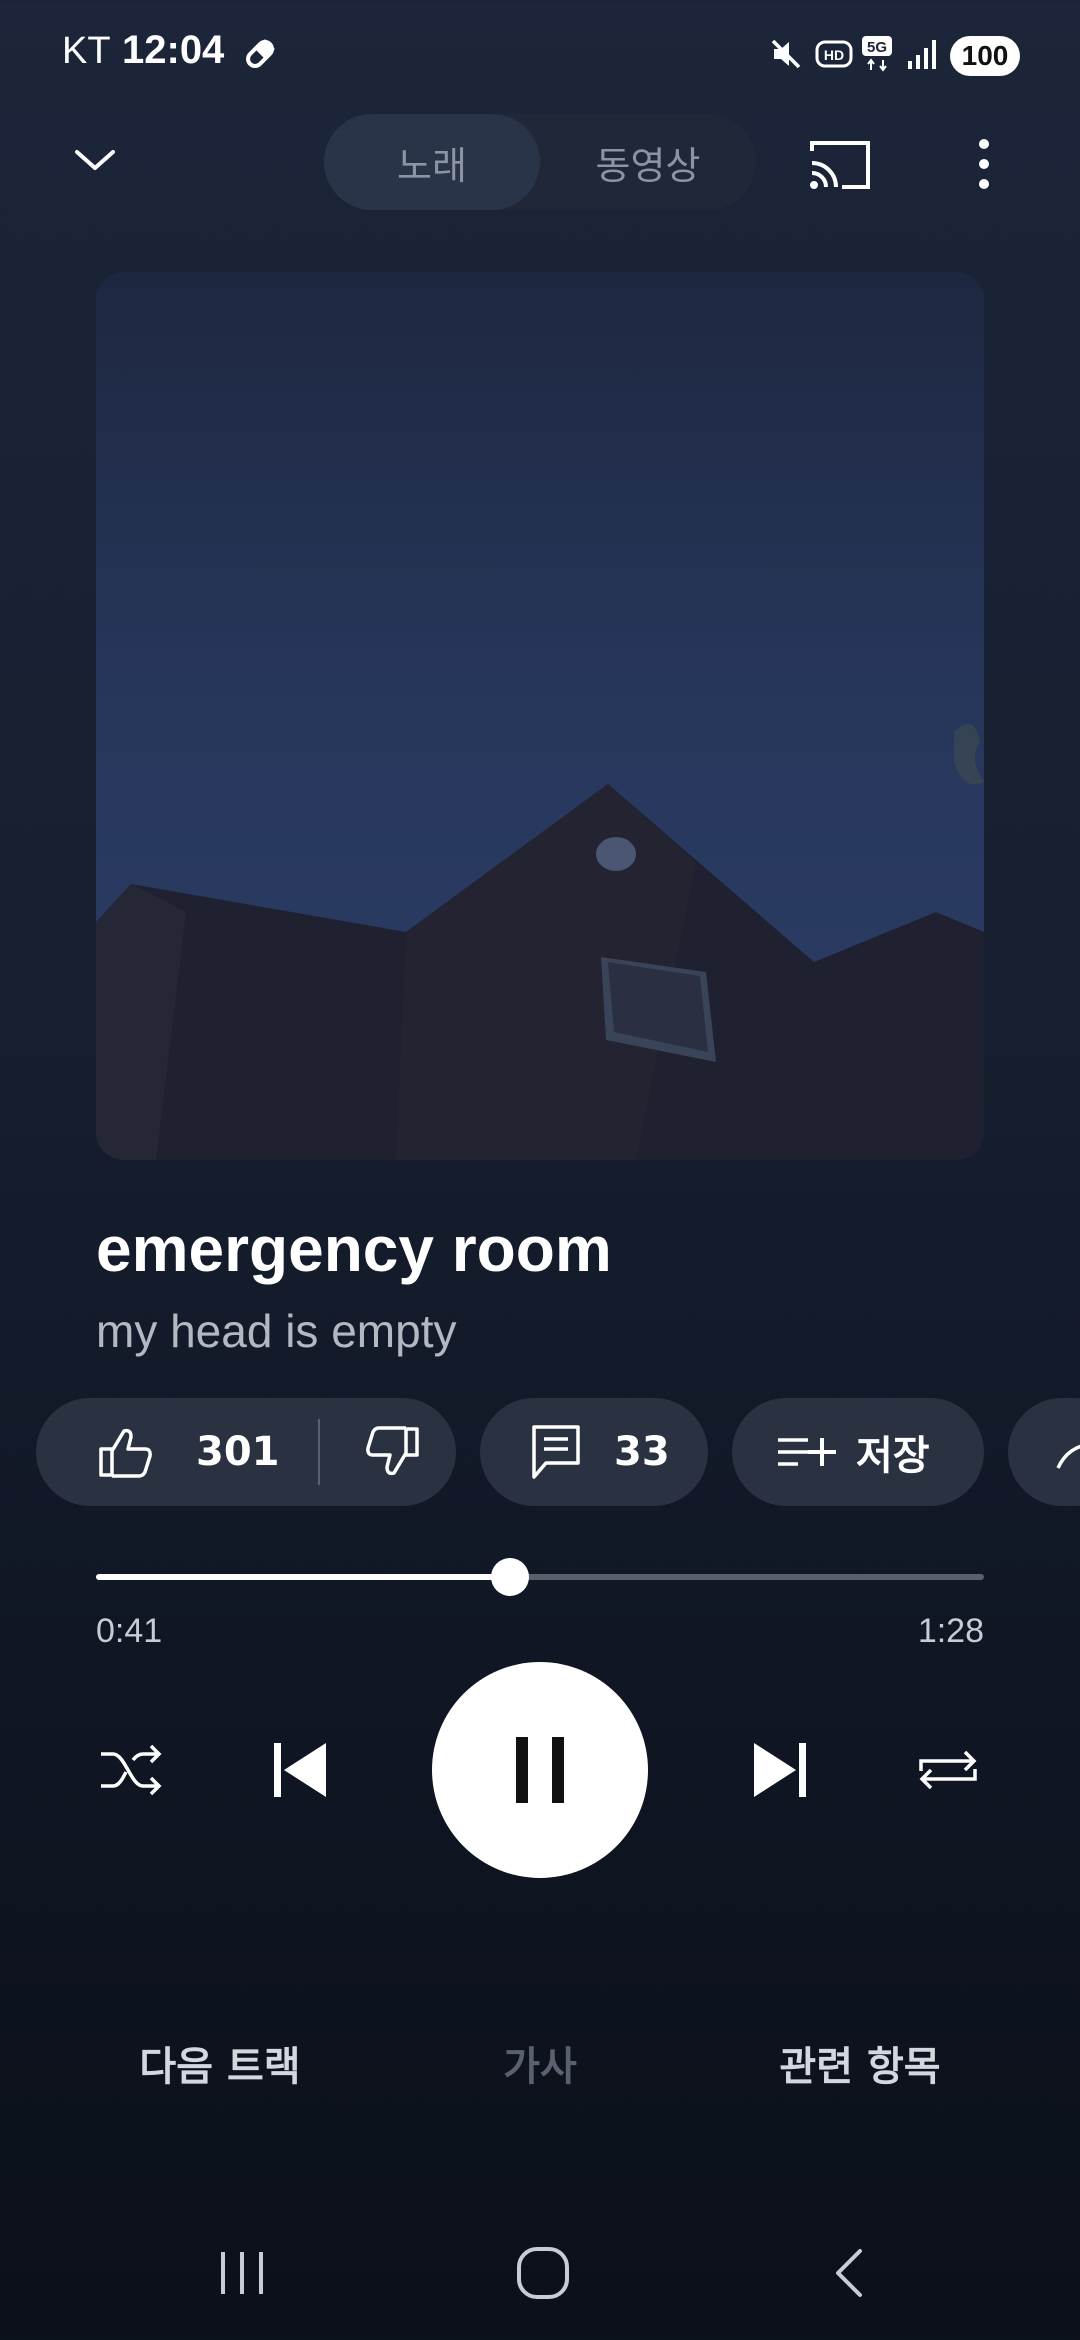 This screenshot has height=2340, width=1080. Describe the element at coordinates (95, 160) in the screenshot. I see `chevron-down-icon` at that location.